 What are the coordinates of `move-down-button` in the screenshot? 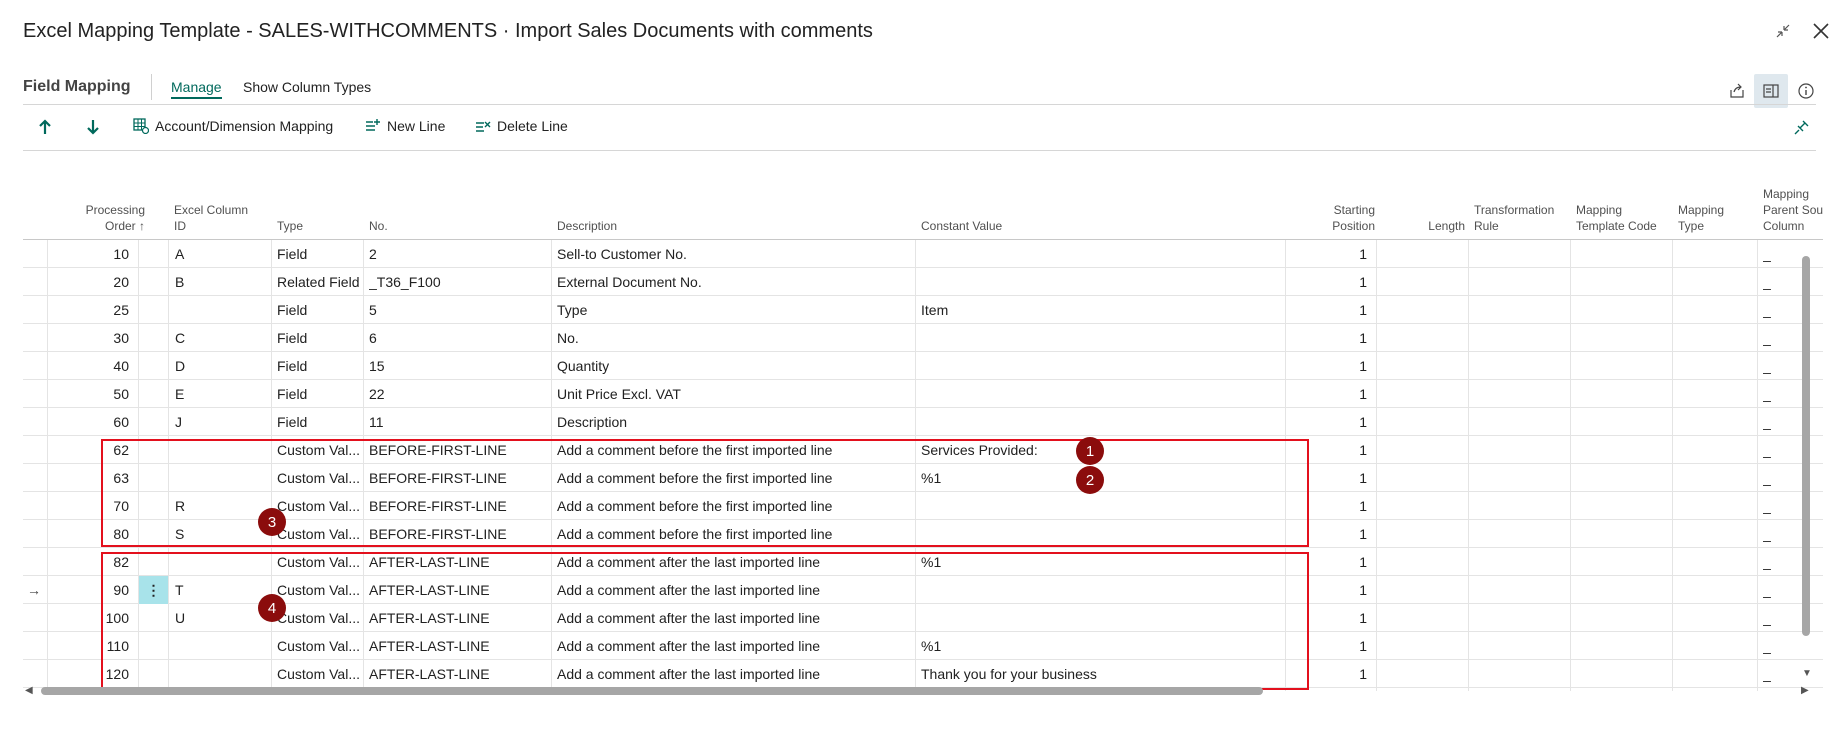 It's located at (93, 127).